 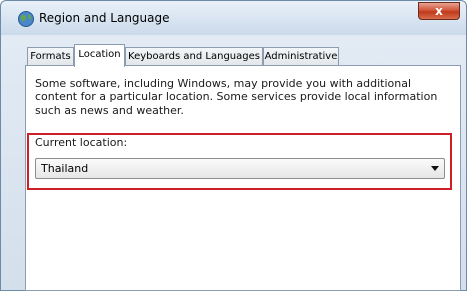 I want to click on window-title: Region and Language, so click(x=104, y=18).